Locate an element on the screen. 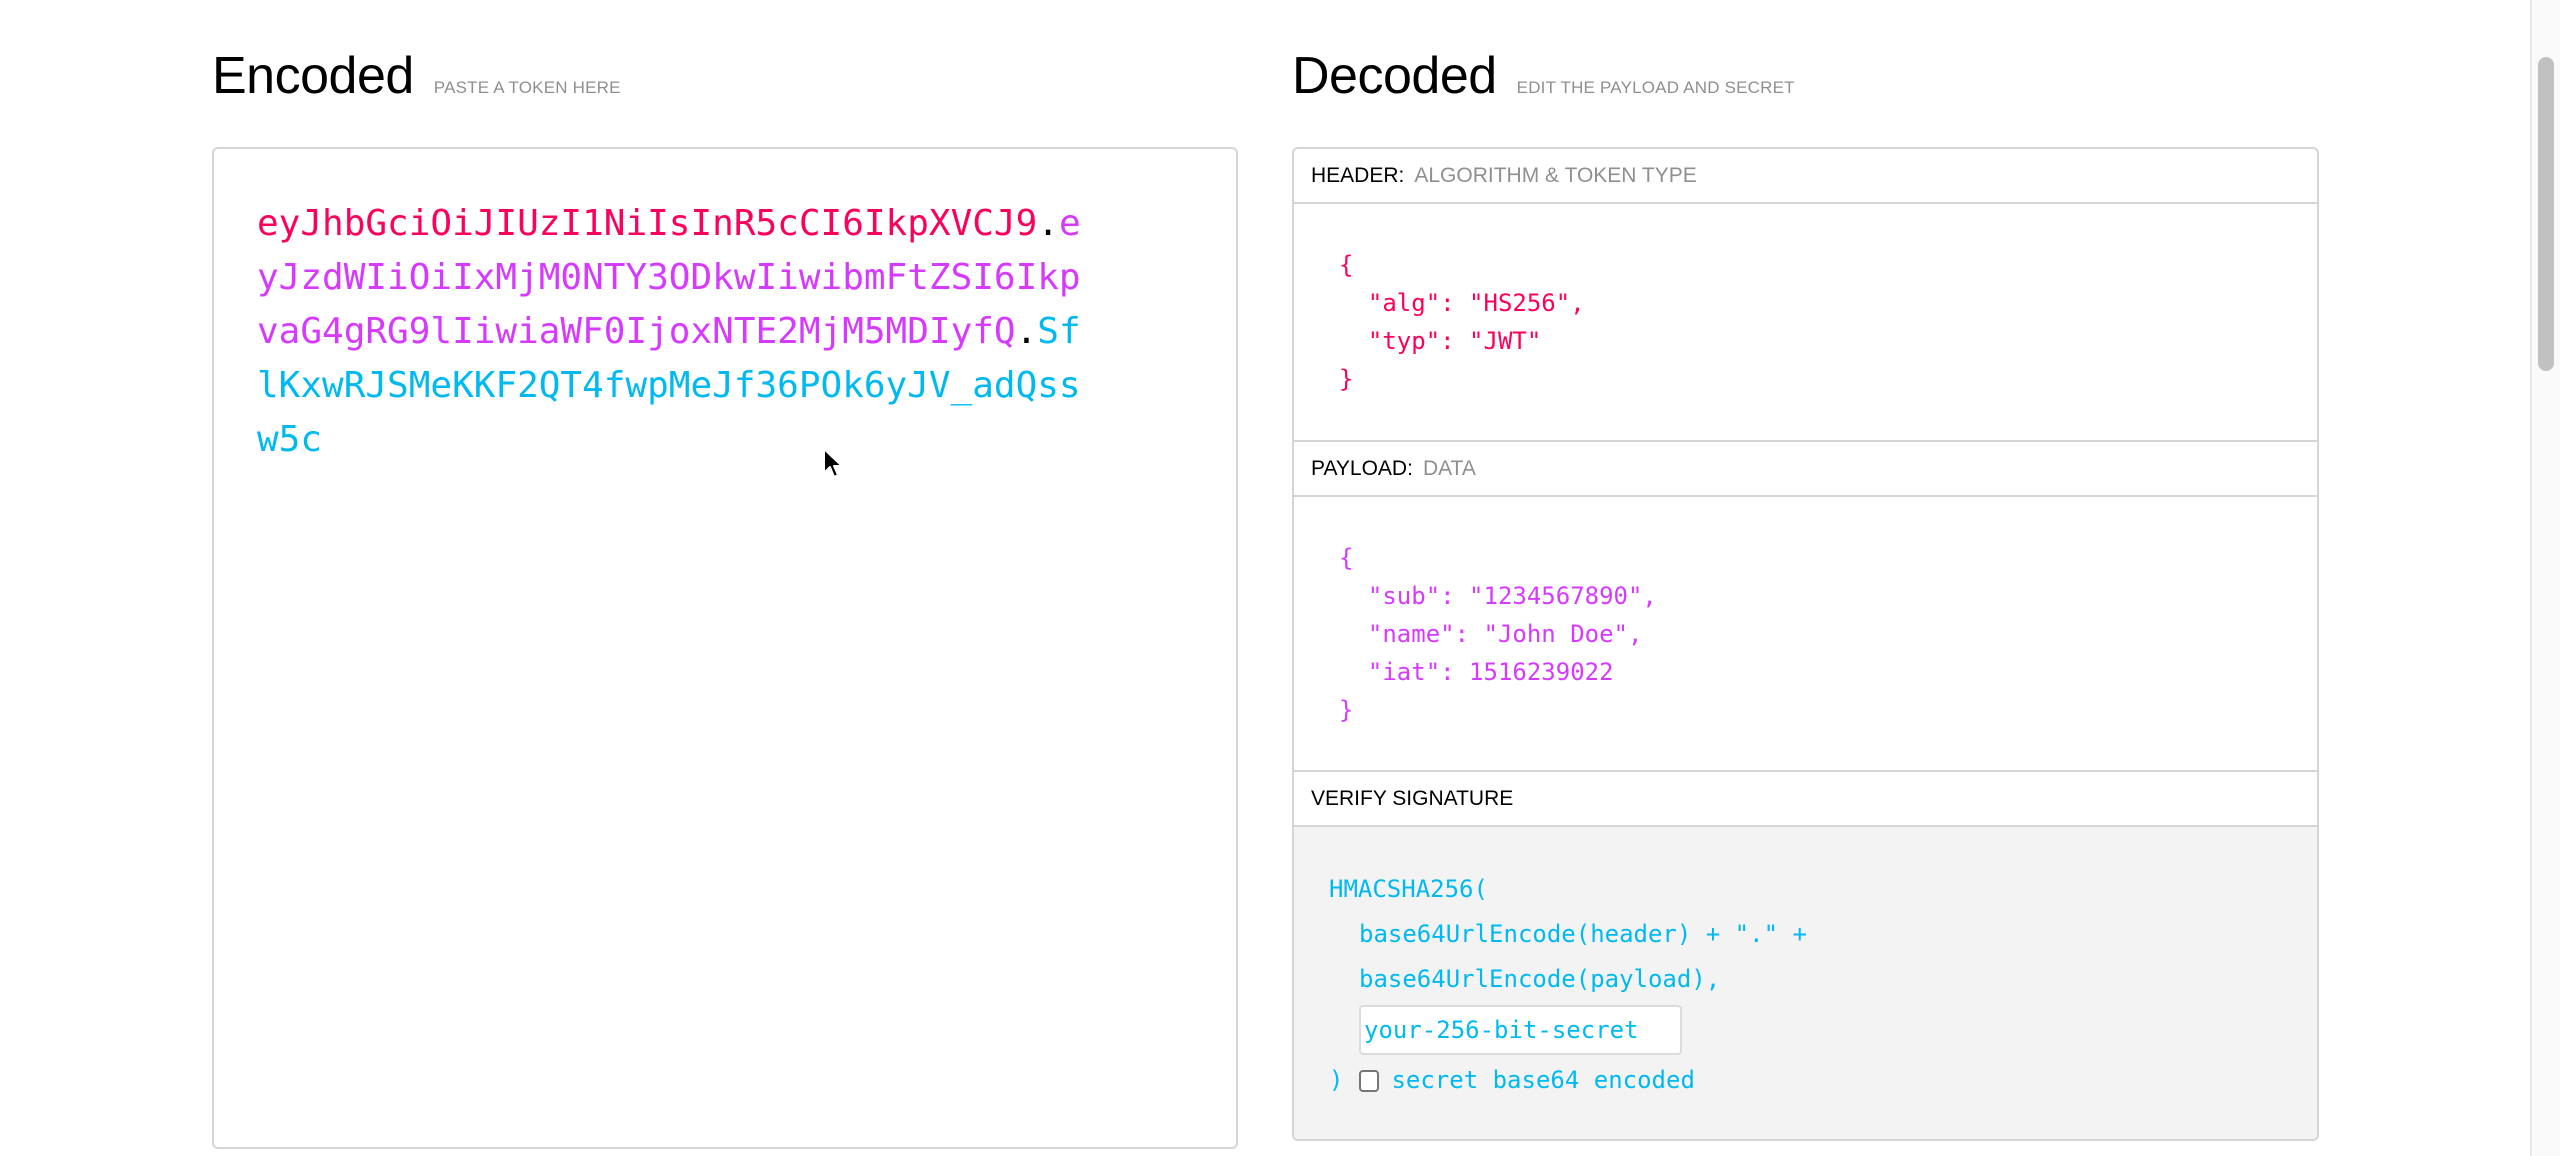  header-section-title: HEADER: ALGORITHM & TOKEN TYPE is located at coordinates (1805, 176).